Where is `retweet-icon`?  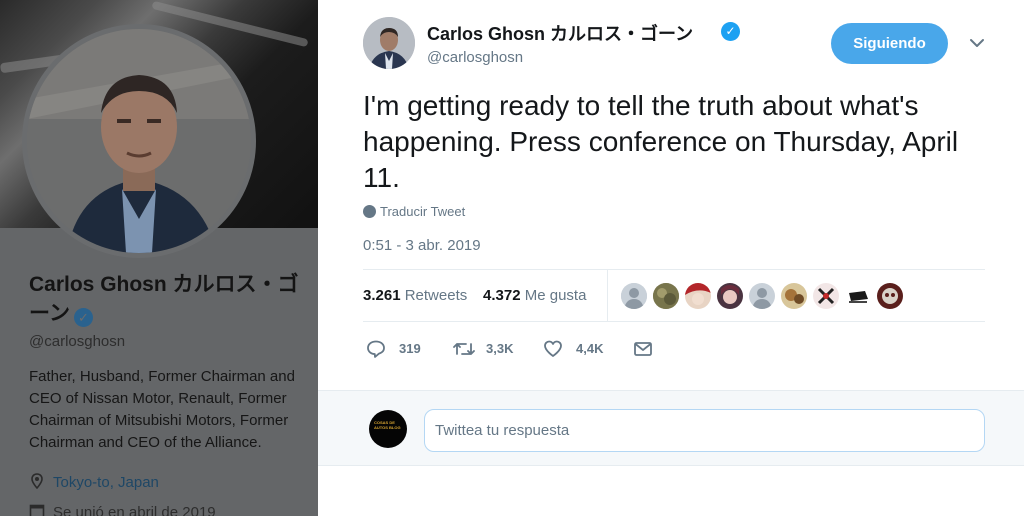
retweet-icon is located at coordinates (464, 349).